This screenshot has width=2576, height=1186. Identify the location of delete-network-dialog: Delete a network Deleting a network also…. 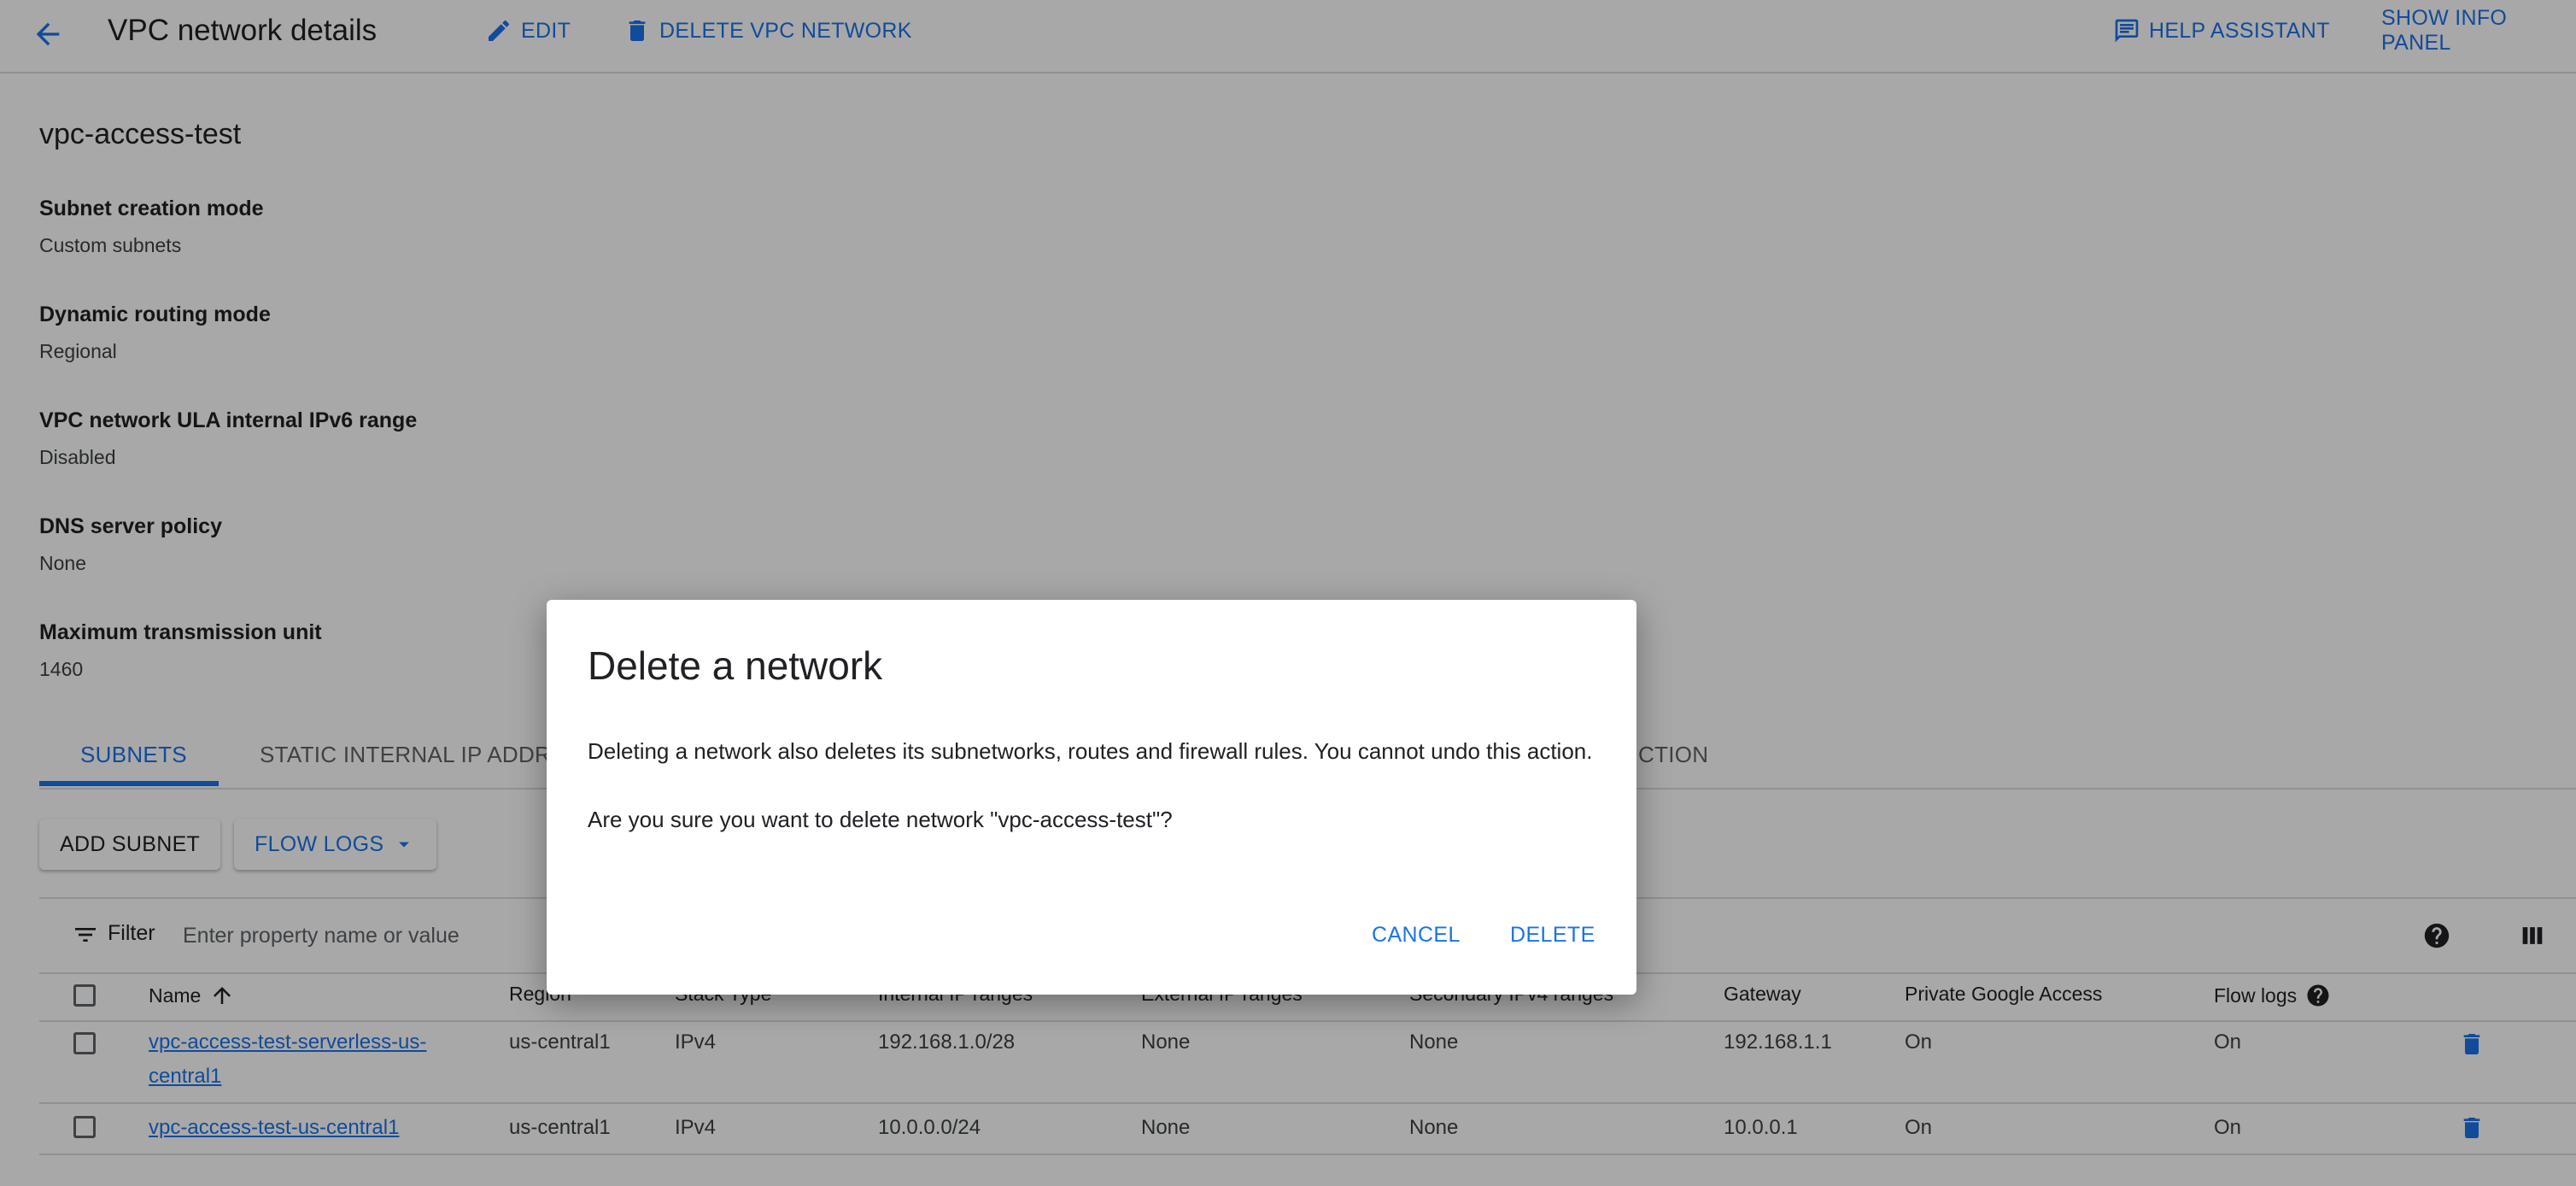
(1091, 797).